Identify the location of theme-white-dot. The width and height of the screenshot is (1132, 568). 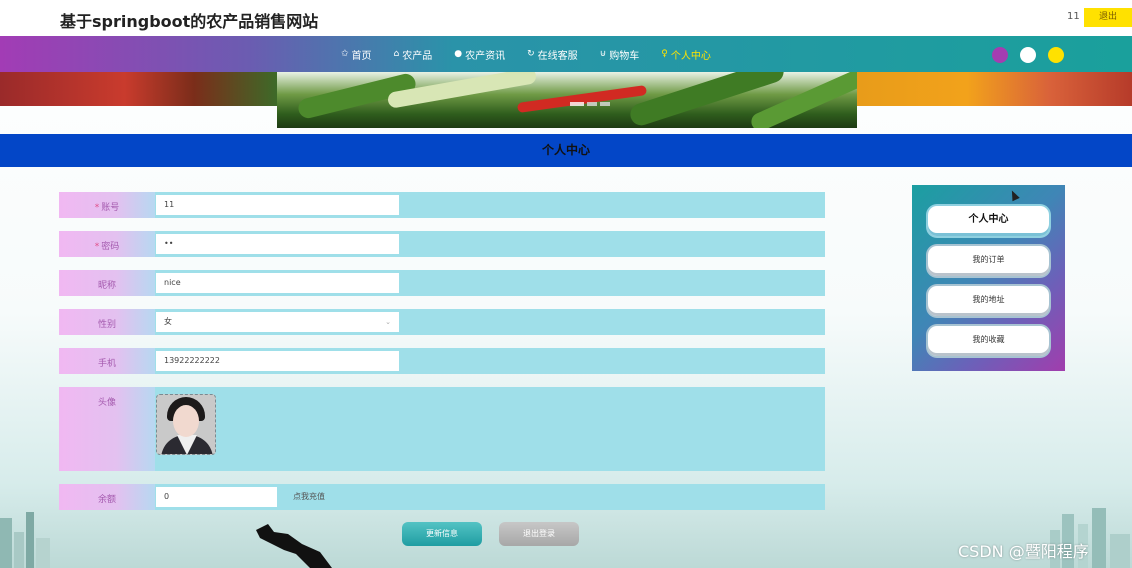
(1028, 55).